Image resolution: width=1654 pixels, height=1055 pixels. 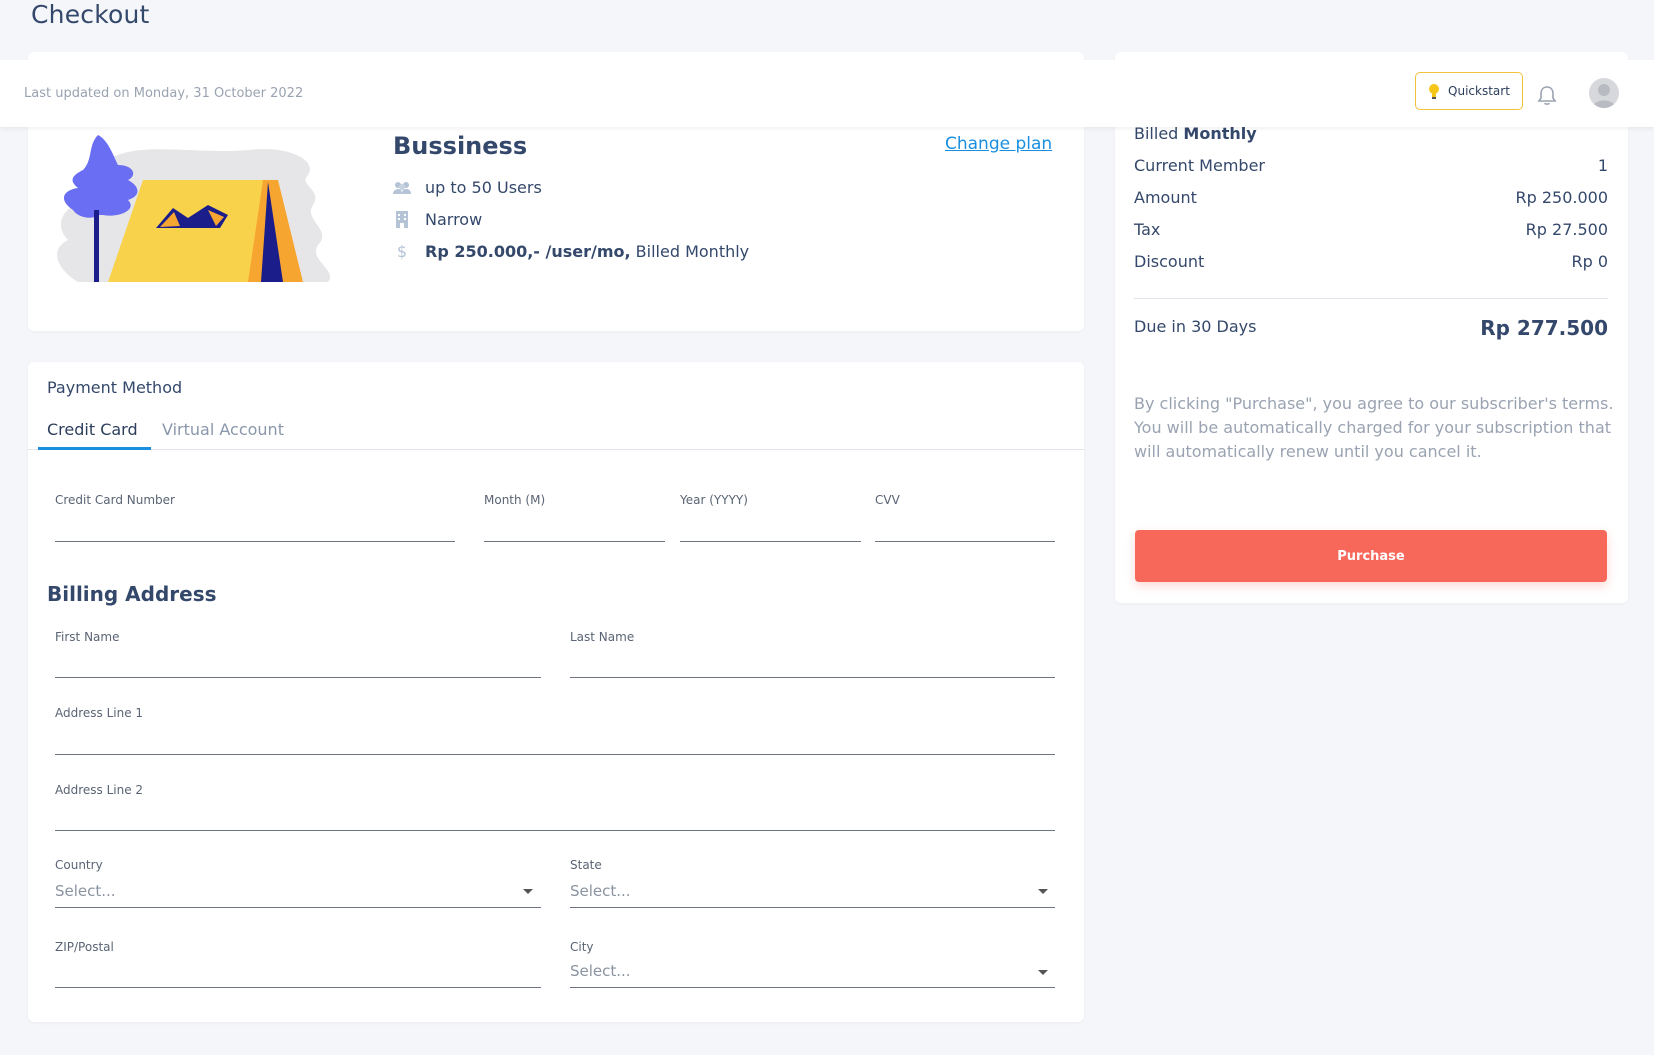 I want to click on summary-value: Rp 0, so click(x=1589, y=261).